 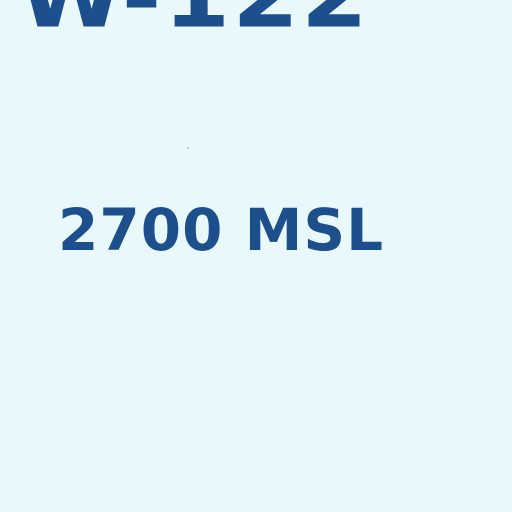 I want to click on restricted-area-designator: W-122, so click(x=194, y=20).